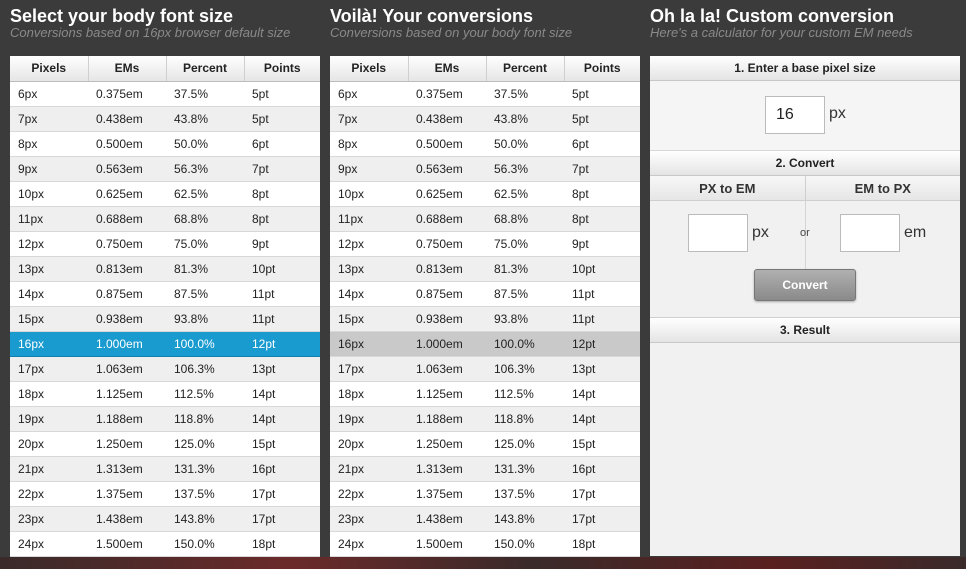 The height and width of the screenshot is (569, 966). Describe the element at coordinates (525, 544) in the screenshot. I see `cell-percent: 150.0%` at that location.